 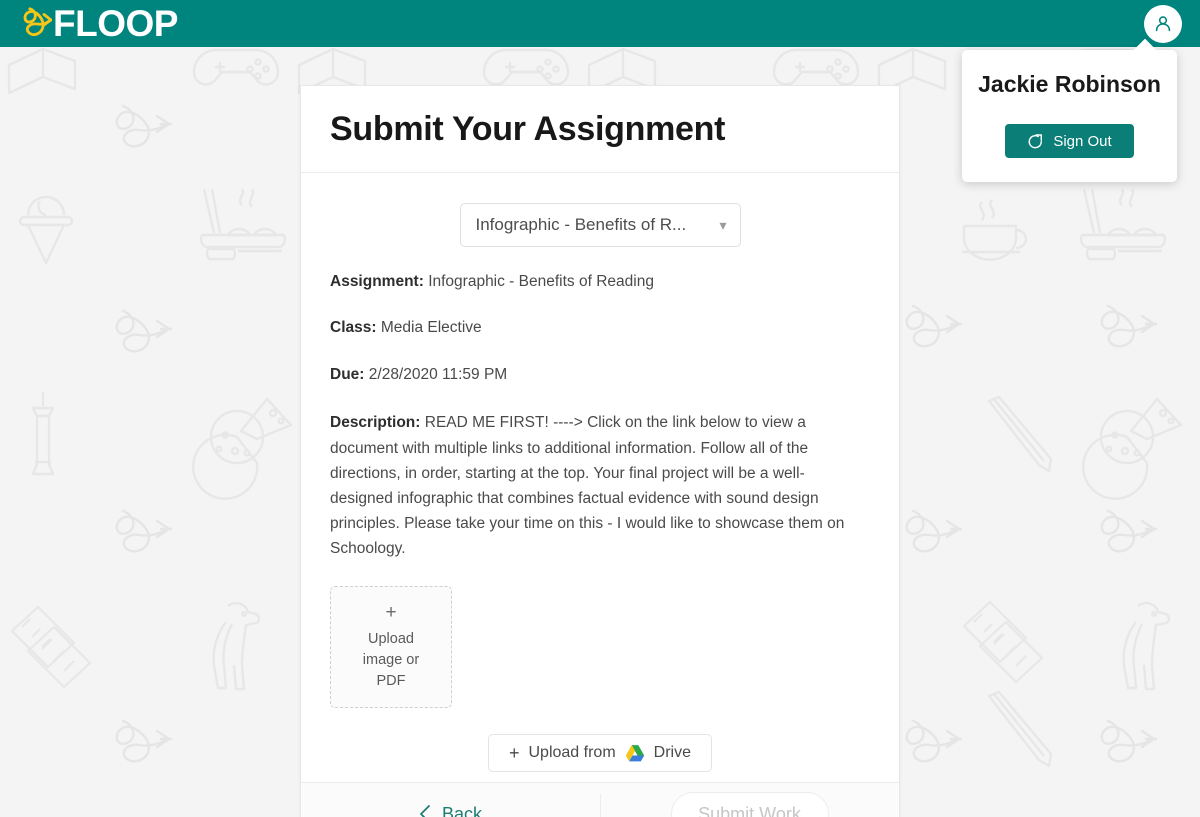 I want to click on chevron-down-icon: ▾, so click(x=723, y=225).